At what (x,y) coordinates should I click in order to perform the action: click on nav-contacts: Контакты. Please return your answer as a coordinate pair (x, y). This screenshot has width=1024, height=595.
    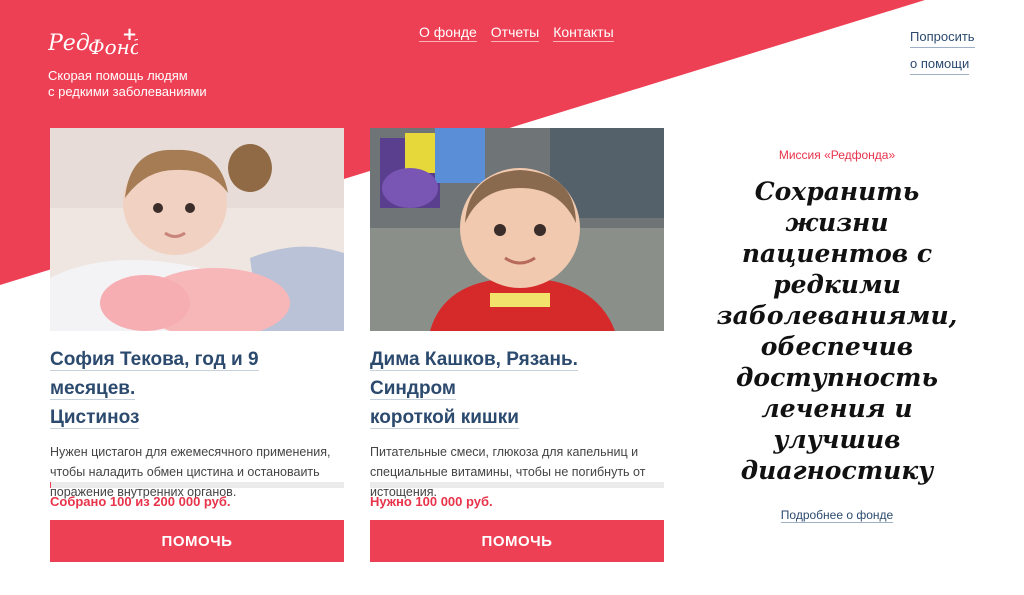
    Looking at the image, I should click on (583, 33).